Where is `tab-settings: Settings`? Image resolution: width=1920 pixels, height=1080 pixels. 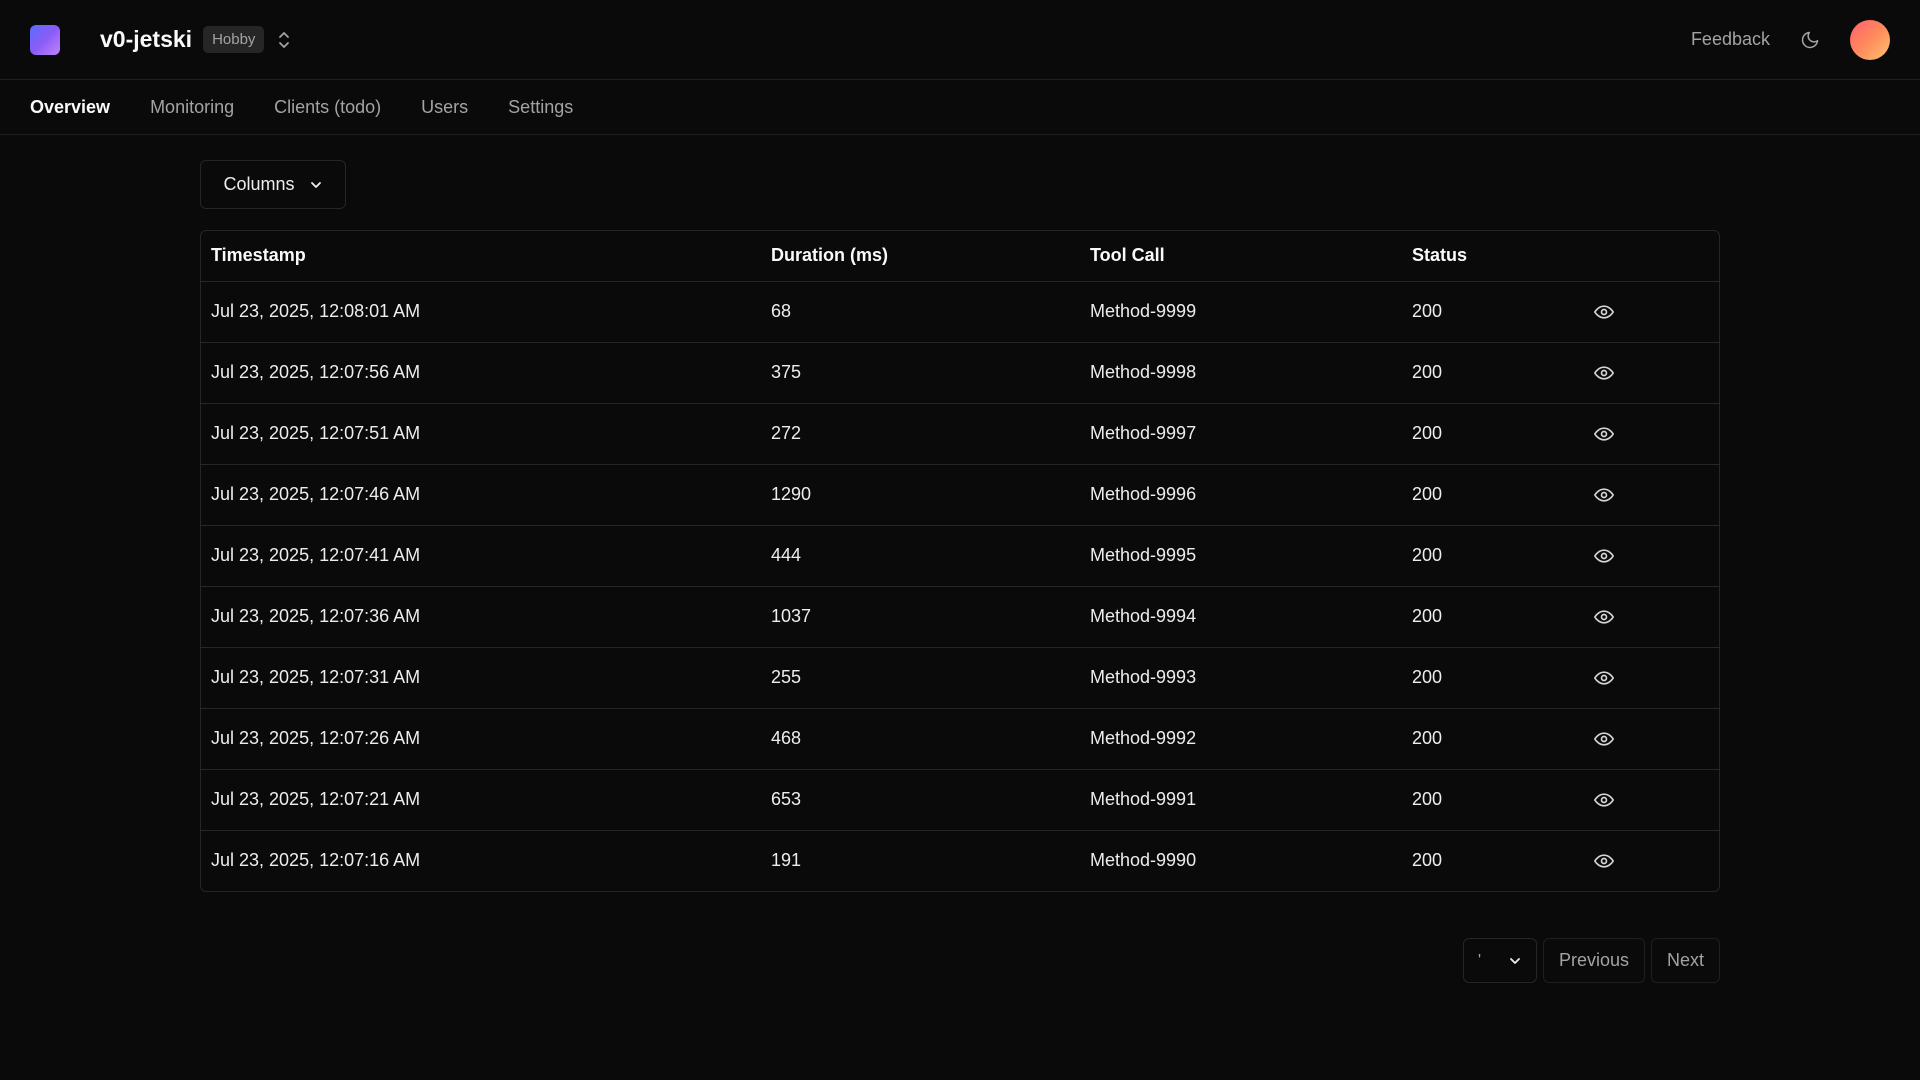
tab-settings: Settings is located at coordinates (540, 107).